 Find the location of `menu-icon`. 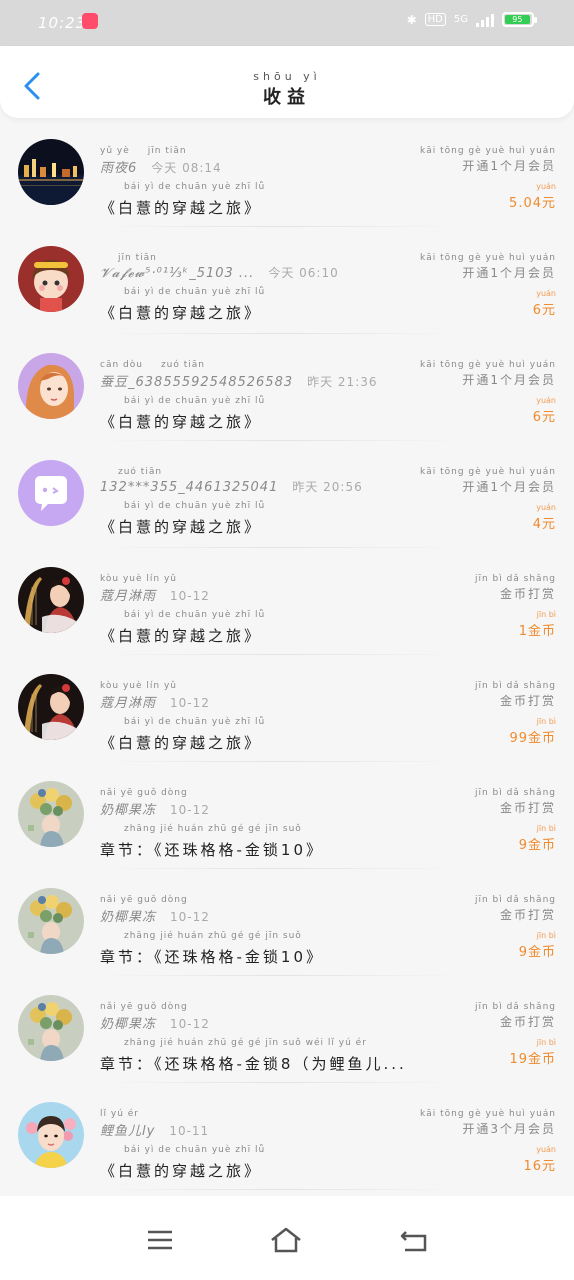

menu-icon is located at coordinates (160, 1240).